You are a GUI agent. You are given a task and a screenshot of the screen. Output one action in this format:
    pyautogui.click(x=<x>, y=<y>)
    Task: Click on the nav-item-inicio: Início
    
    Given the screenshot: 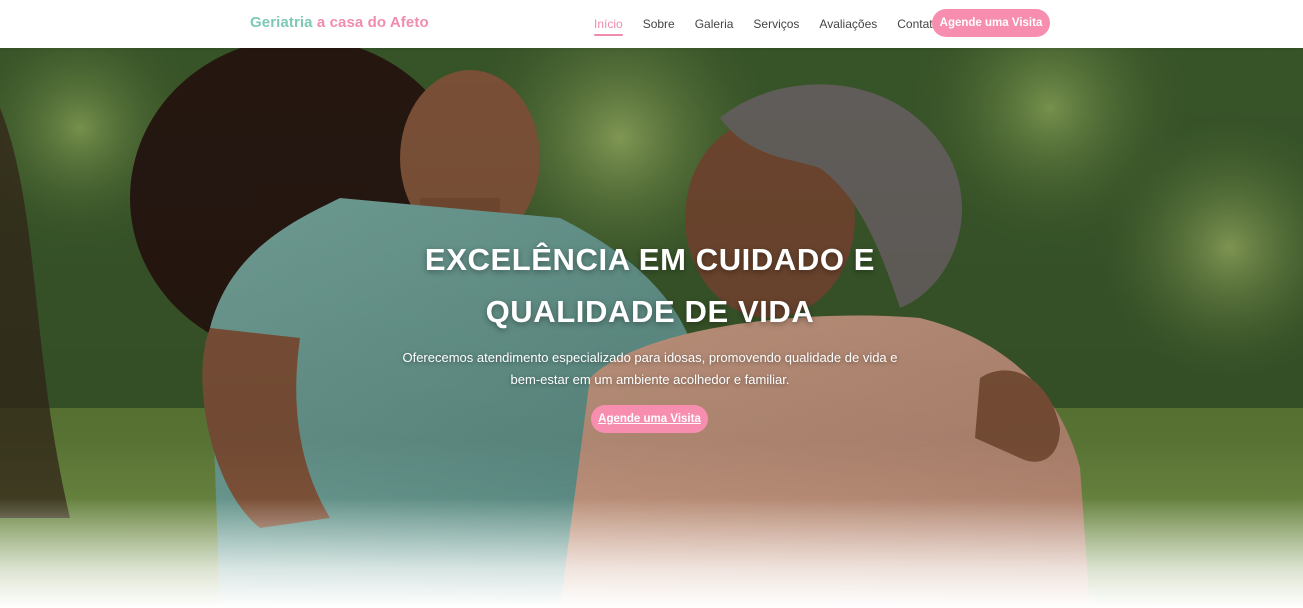 What is the action you would take?
    pyautogui.click(x=608, y=26)
    